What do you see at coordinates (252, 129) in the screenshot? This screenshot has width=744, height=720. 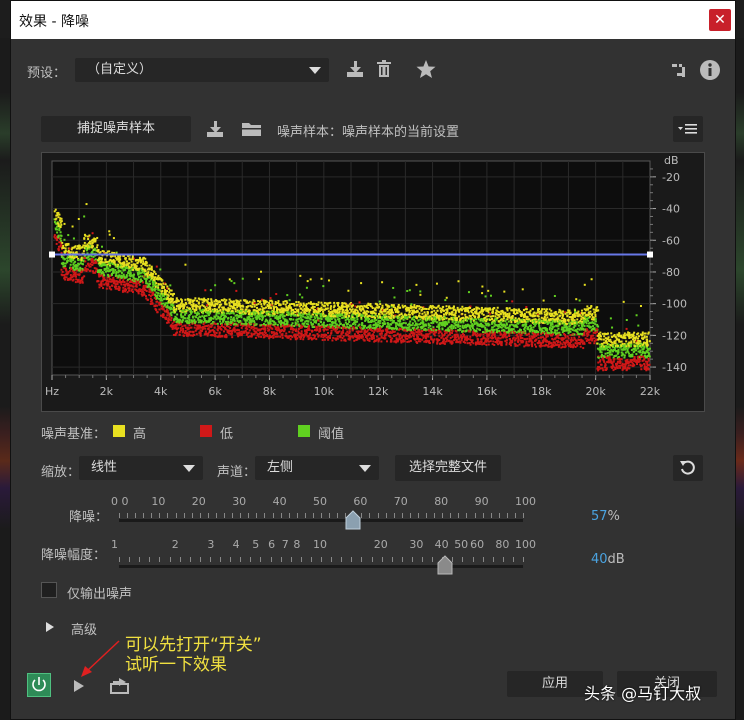 I see `open-folder-icon` at bounding box center [252, 129].